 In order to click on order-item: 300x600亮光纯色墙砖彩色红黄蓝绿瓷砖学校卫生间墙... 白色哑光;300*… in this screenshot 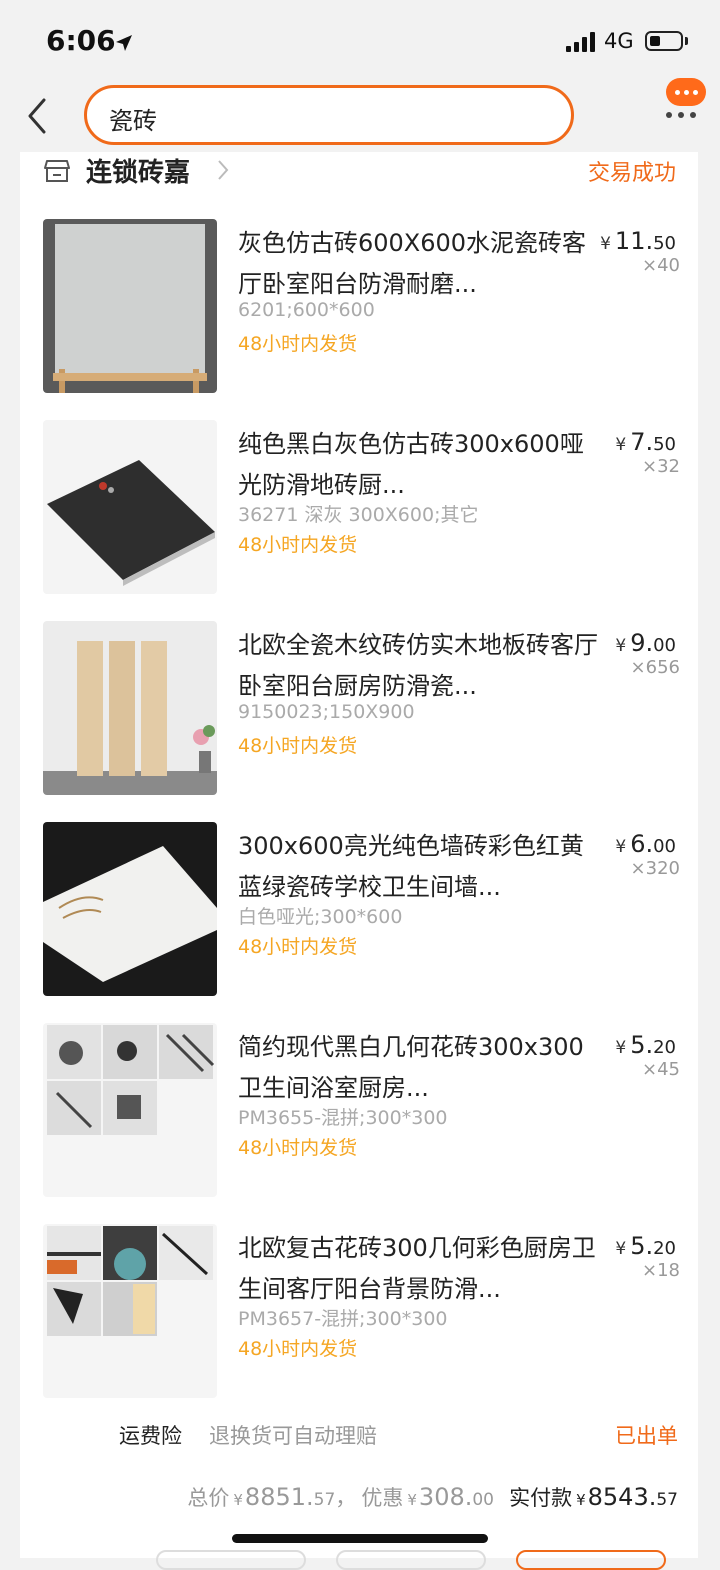, I will do `click(359, 922)`.